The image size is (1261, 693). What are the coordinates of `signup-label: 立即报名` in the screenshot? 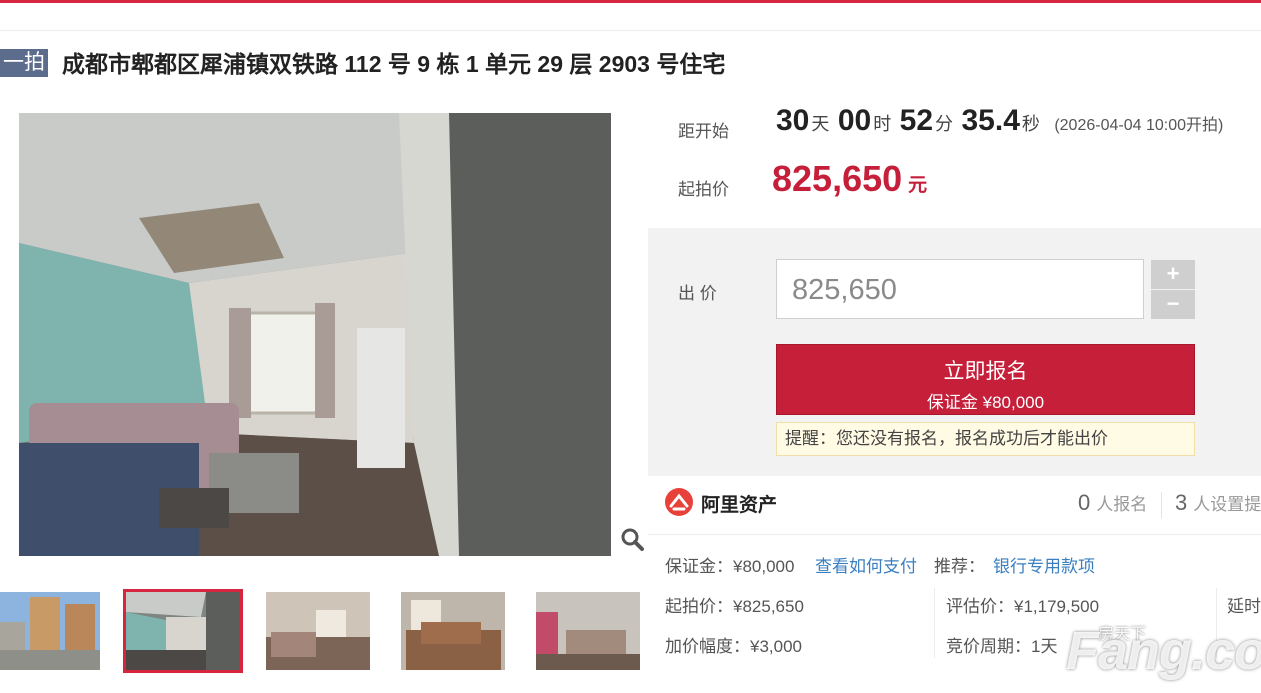 It's located at (985, 371).